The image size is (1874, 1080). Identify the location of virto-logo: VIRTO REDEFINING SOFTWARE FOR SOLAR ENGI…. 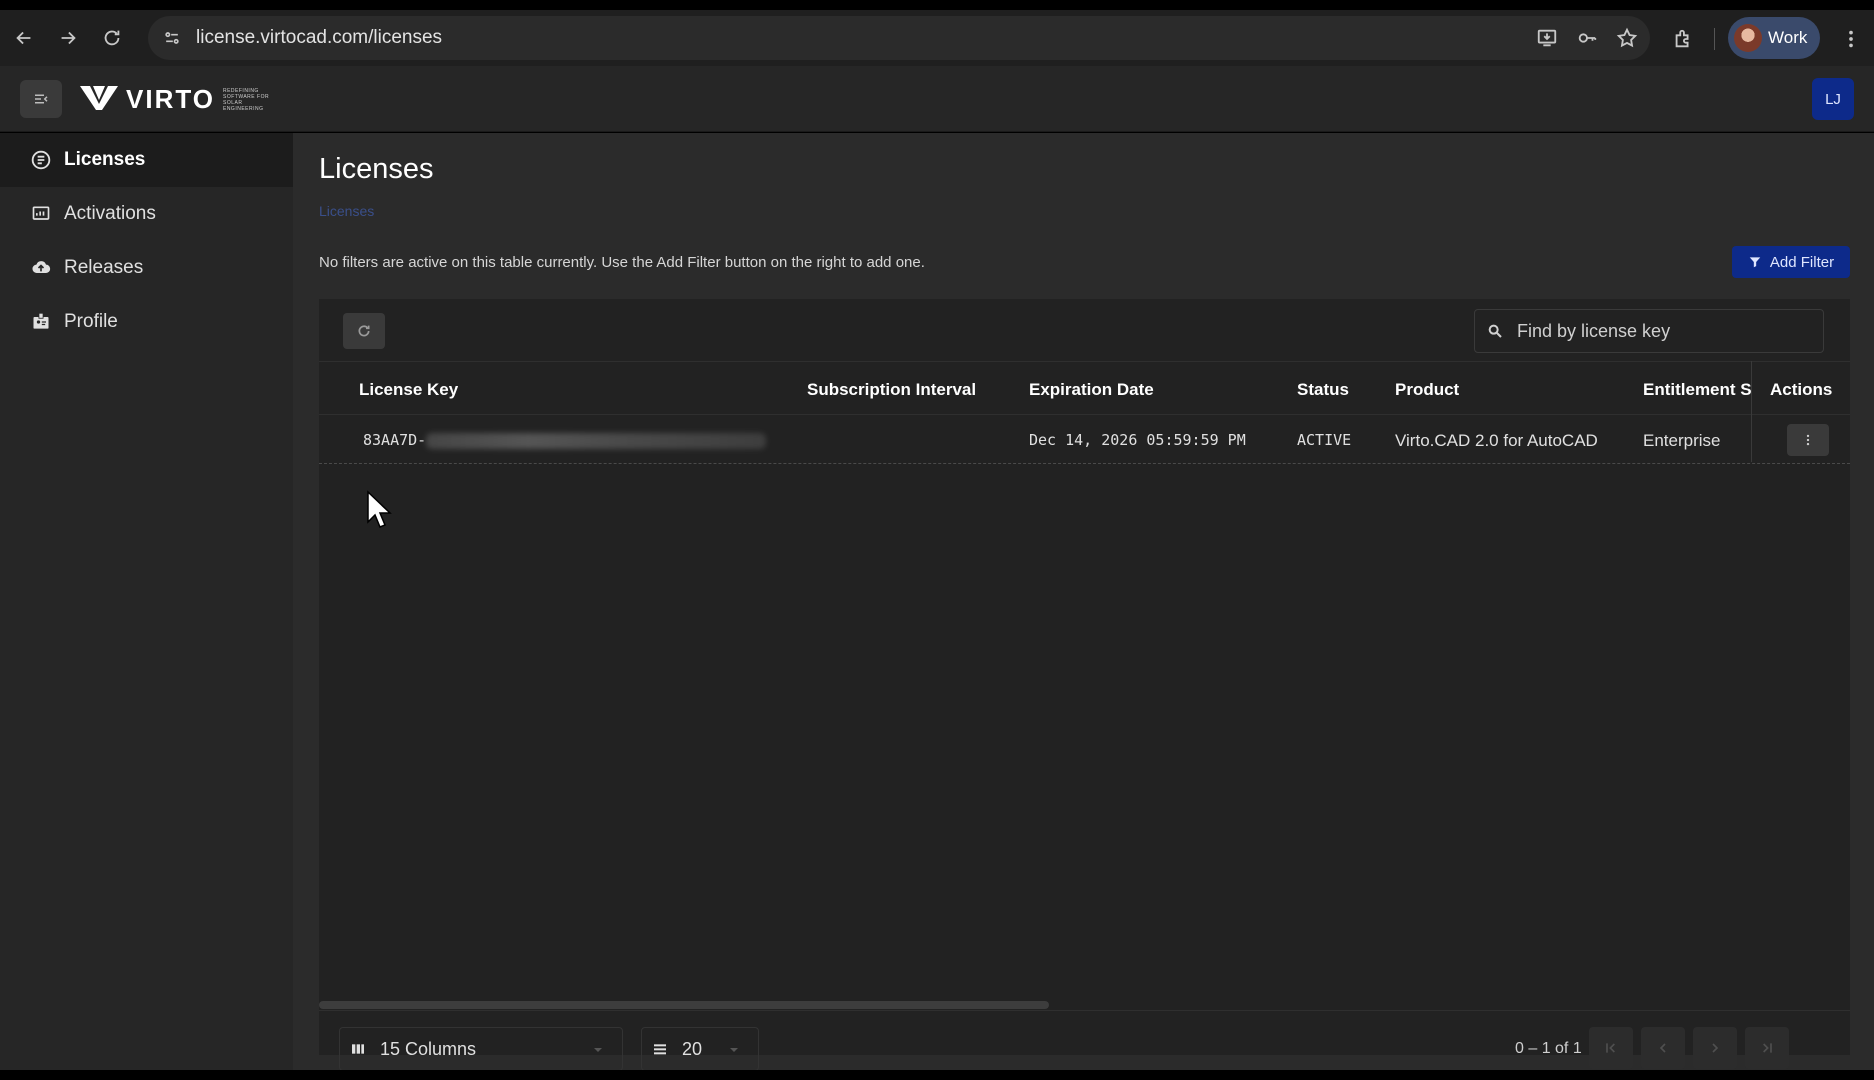
(181, 99).